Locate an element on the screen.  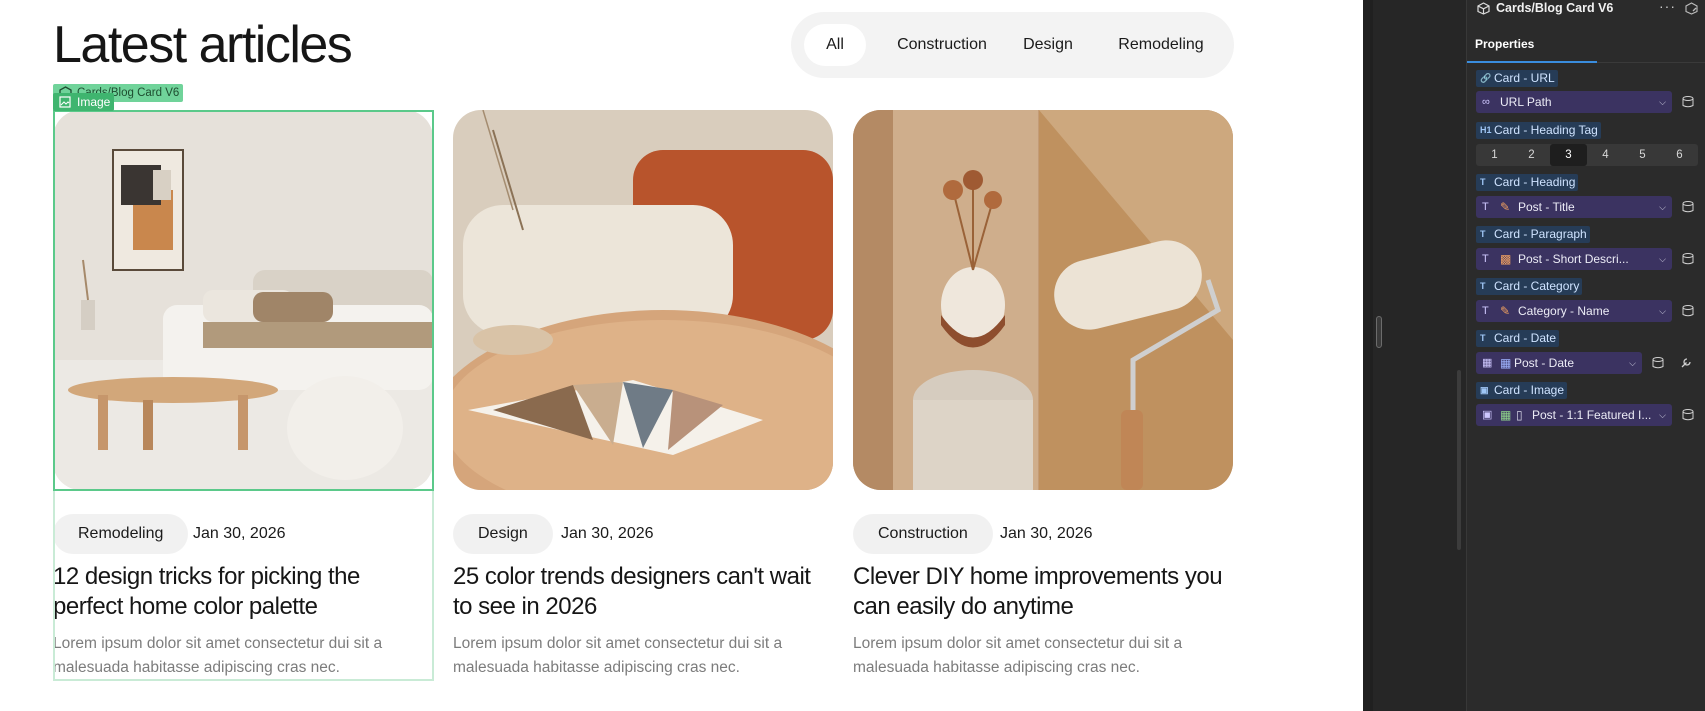
prop-label-category: T Card - Category is located at coordinates (1529, 286).